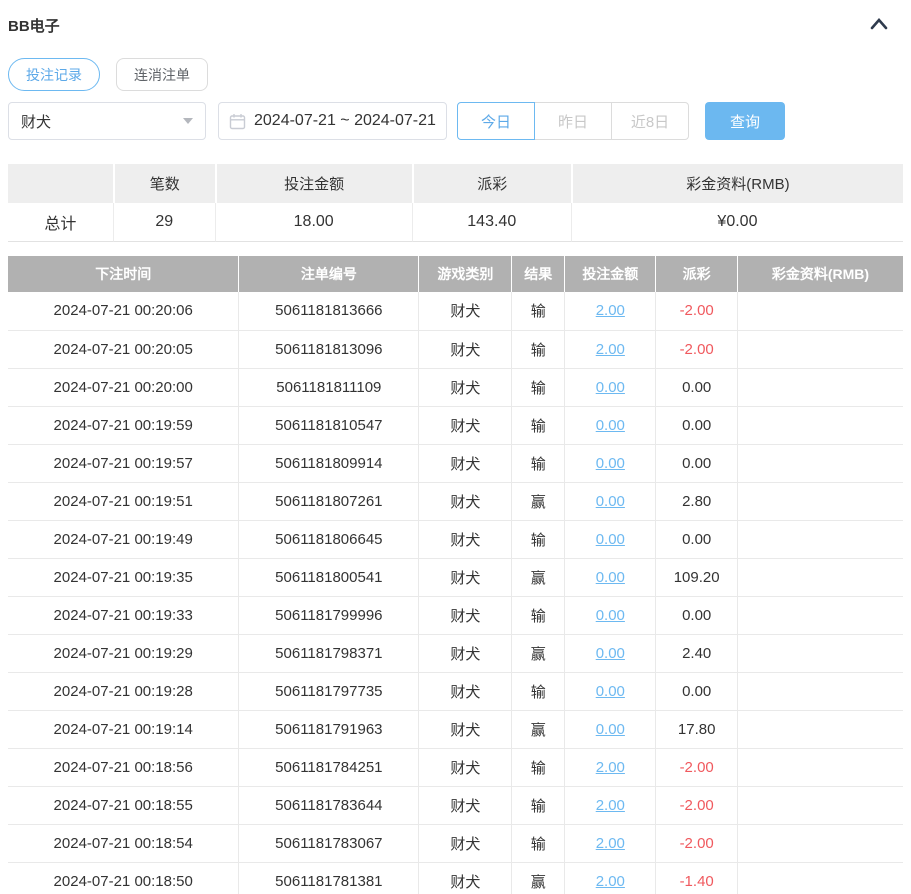 Image resolution: width=911 pixels, height=894 pixels. What do you see at coordinates (107, 121) in the screenshot?
I see `game-select: 财犬` at bounding box center [107, 121].